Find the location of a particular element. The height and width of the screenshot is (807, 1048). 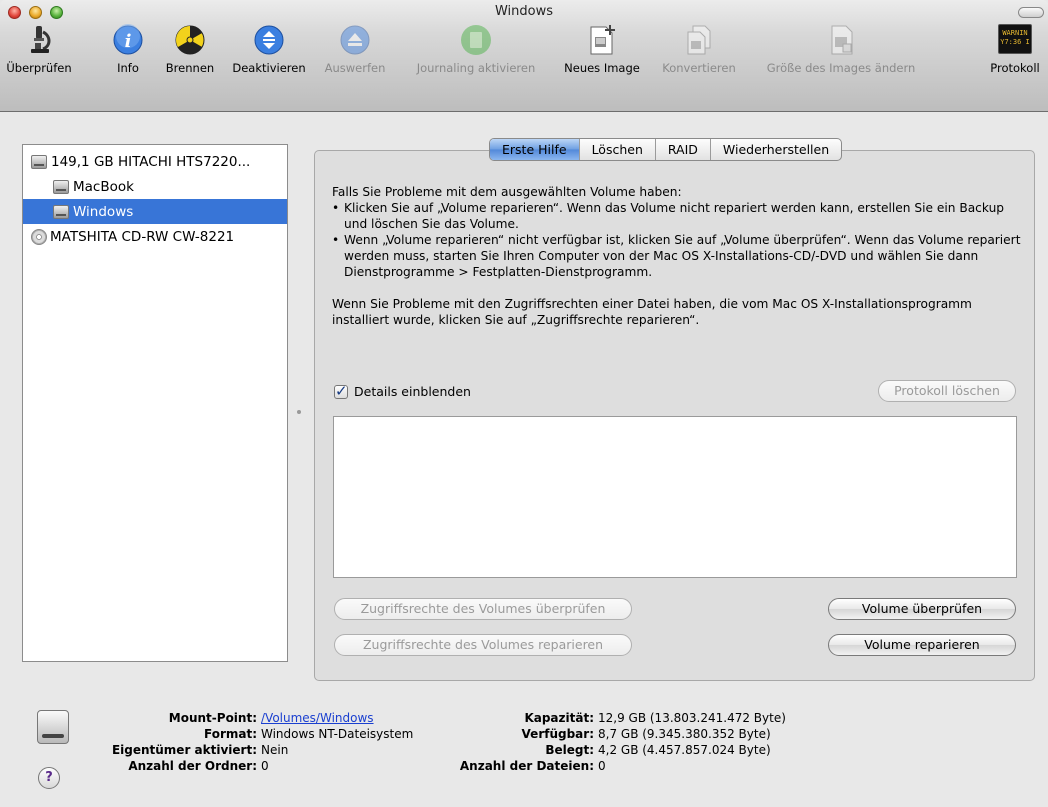

tab-erase: Löschen is located at coordinates (618, 149).